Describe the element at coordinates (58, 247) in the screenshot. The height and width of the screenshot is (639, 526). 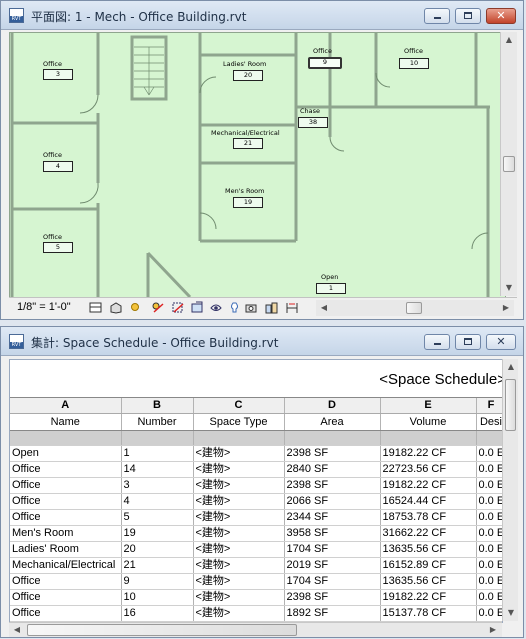
I see `room-number-tag: 5` at that location.